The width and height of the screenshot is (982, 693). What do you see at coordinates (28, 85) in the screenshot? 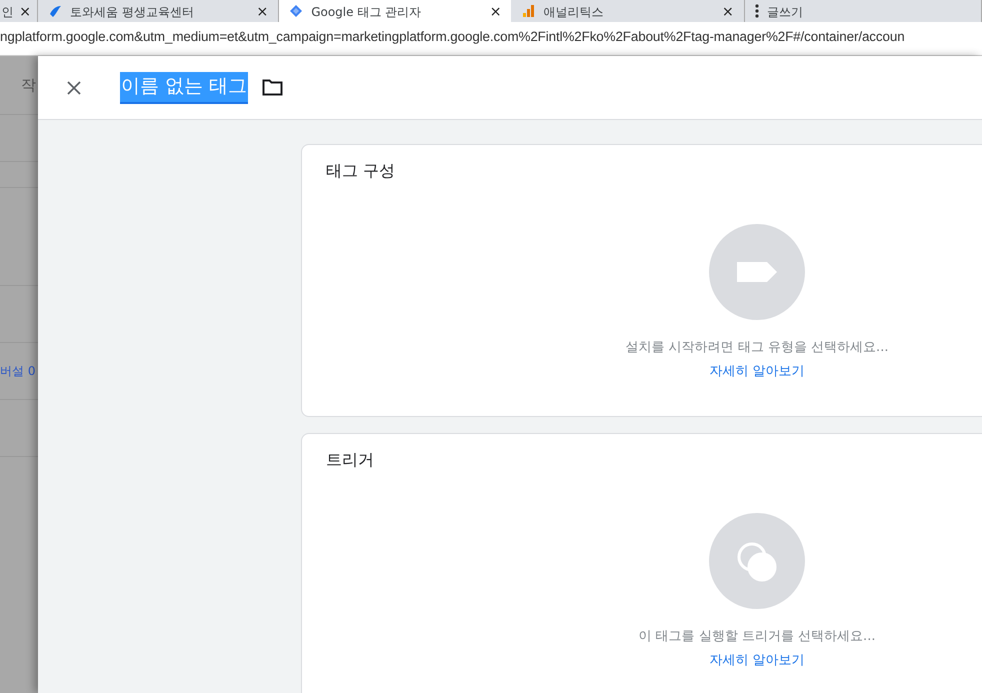
I see `page-text: 작` at bounding box center [28, 85].